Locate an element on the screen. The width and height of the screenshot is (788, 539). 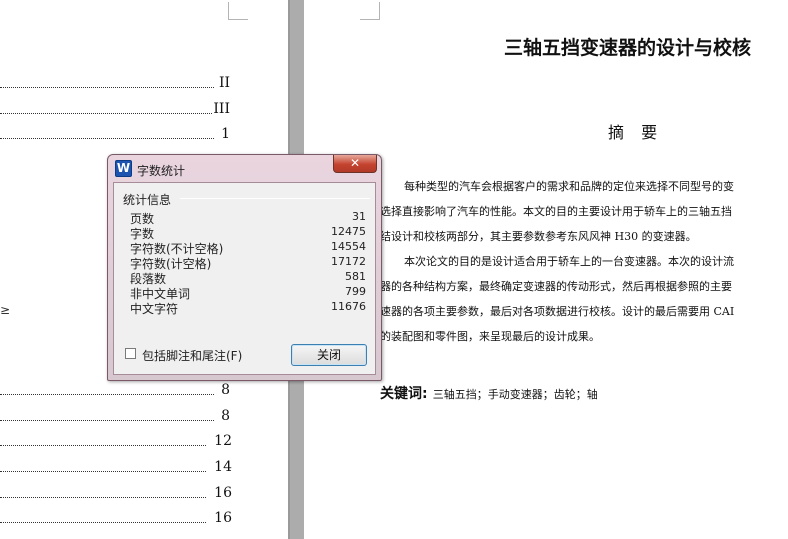
abstract-line: 结设计和校核两部分，其主要参数参考东风风神 H30 的变速器。 is located at coordinates (538, 236).